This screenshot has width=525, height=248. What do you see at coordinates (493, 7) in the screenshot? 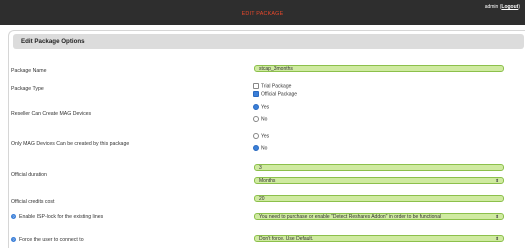
I see `username: admin (` at bounding box center [493, 7].